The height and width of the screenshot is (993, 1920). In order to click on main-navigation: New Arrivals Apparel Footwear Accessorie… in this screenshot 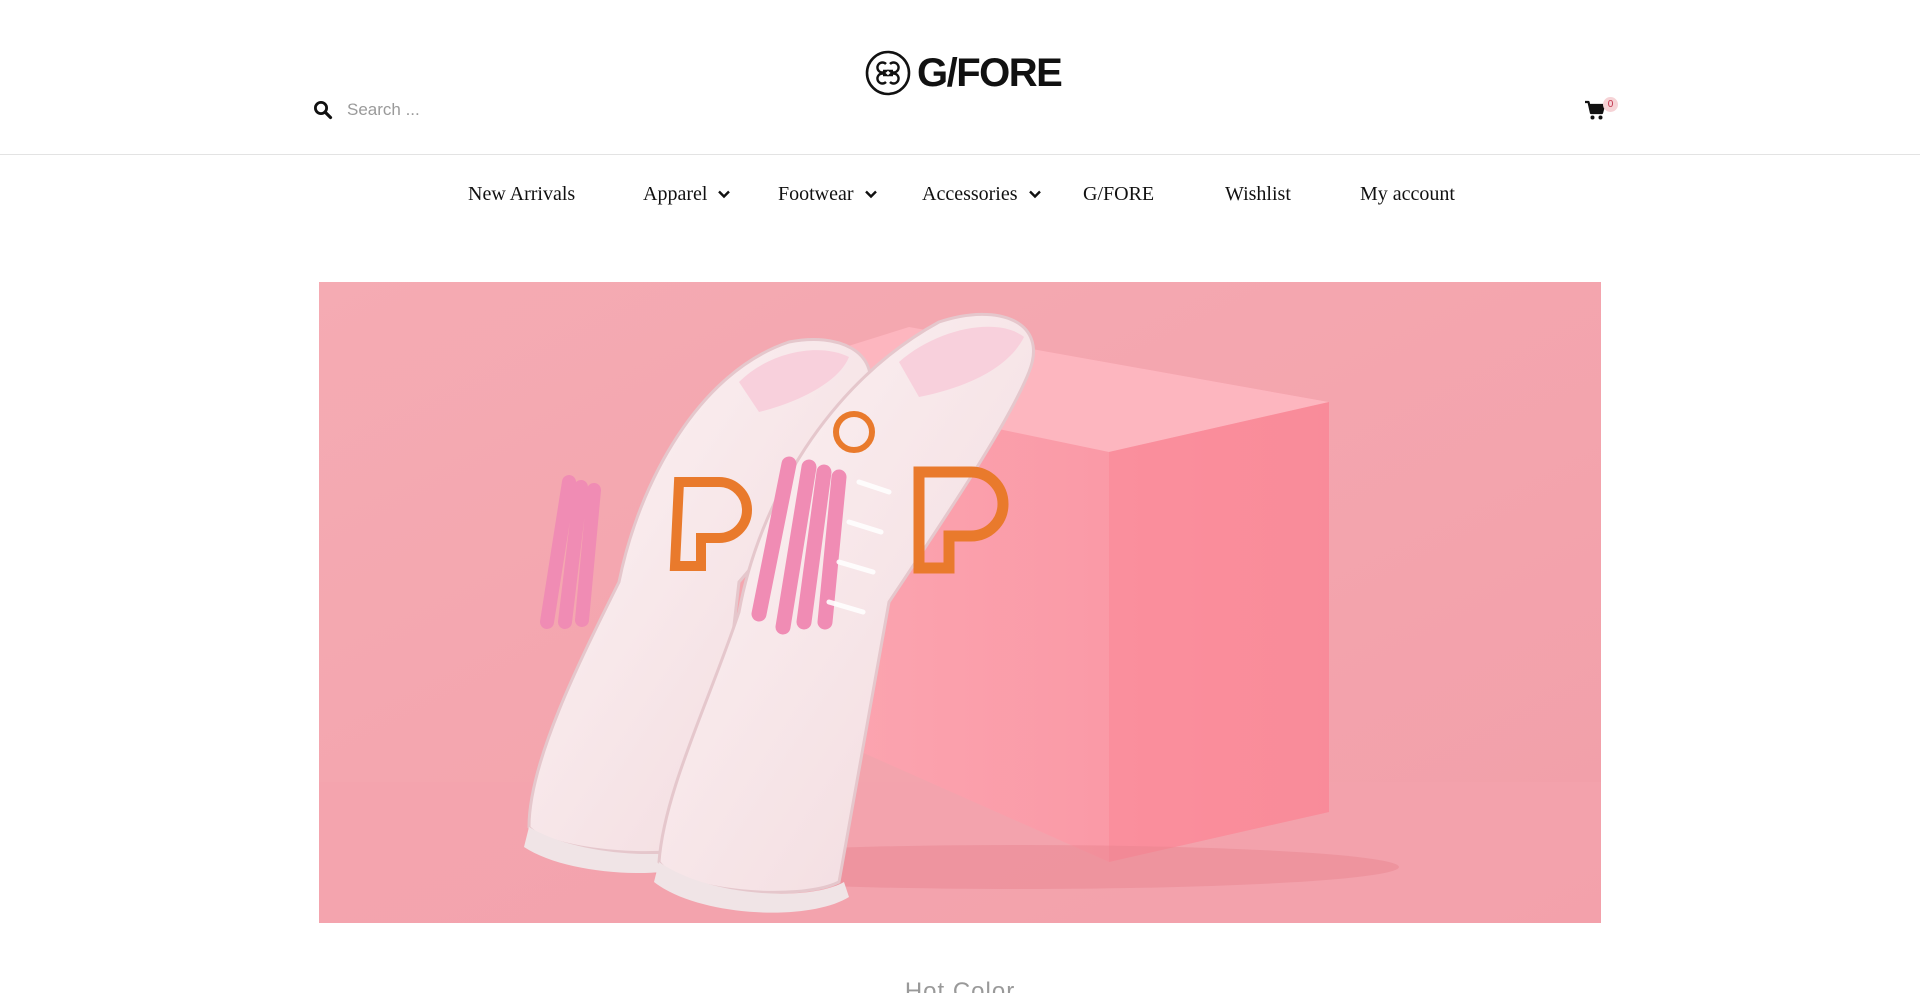, I will do `click(960, 194)`.